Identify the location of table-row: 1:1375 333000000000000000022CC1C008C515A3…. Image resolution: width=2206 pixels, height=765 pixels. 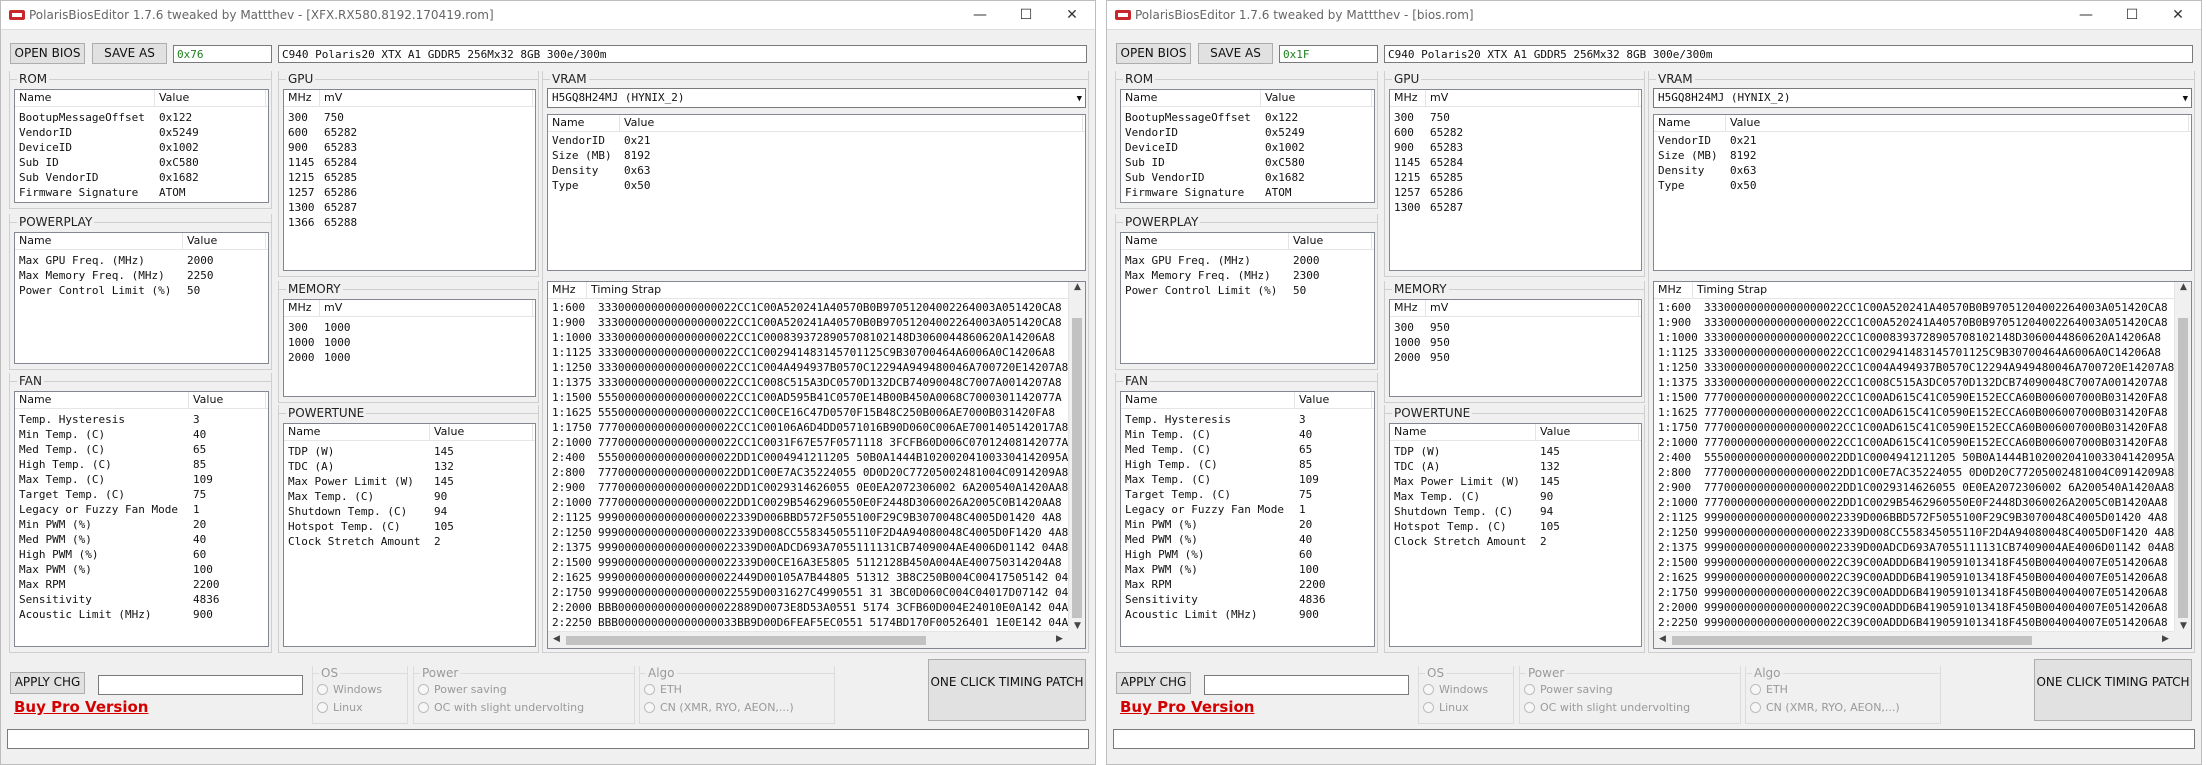
(816, 382).